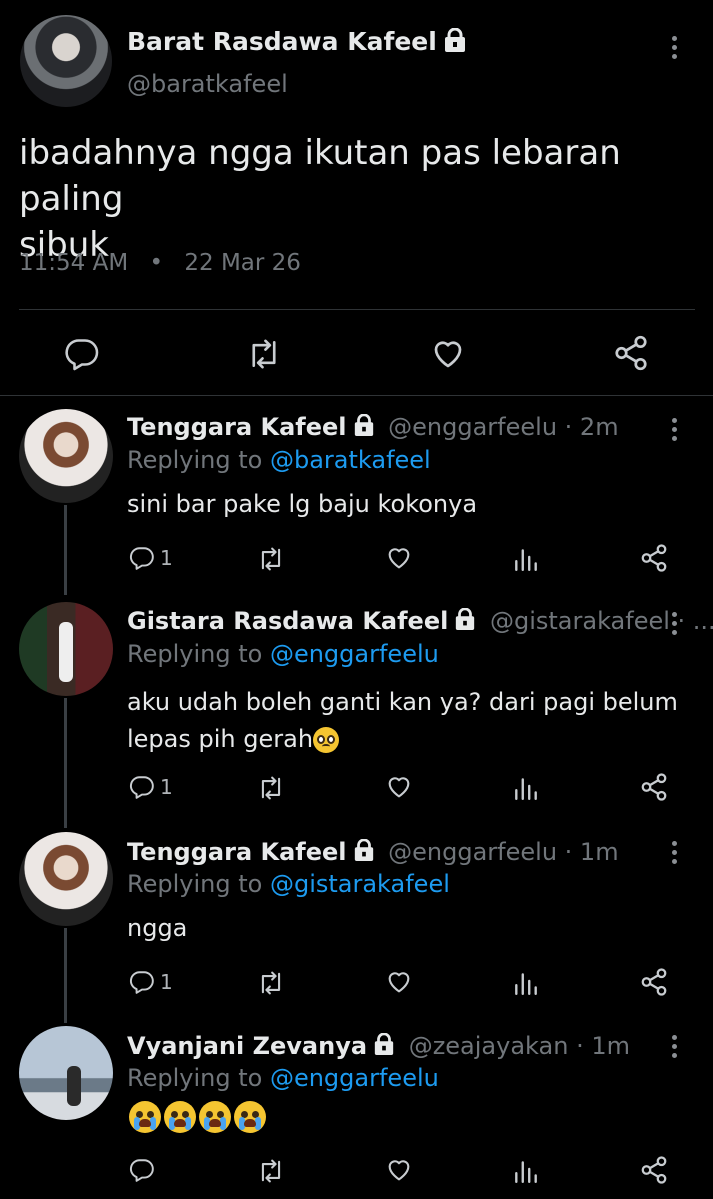 This screenshot has width=713, height=1199. What do you see at coordinates (302, 504) in the screenshot?
I see `reply-text: sini bar pake lg baju kokonya` at bounding box center [302, 504].